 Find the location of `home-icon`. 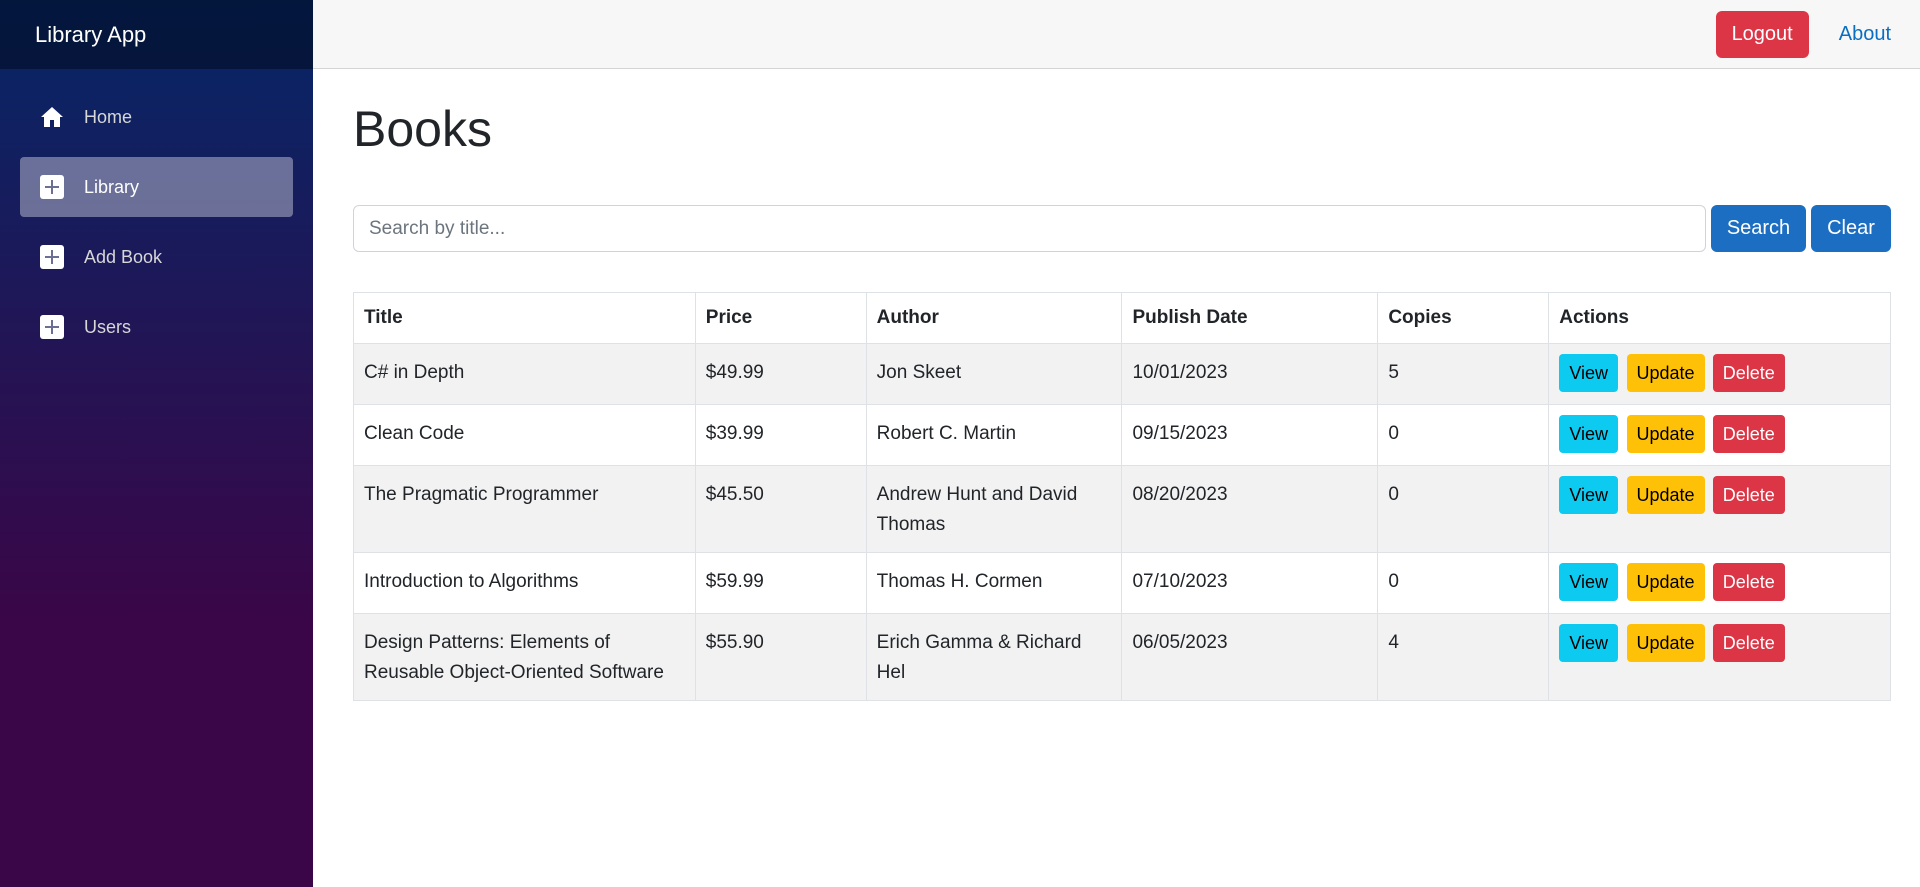

home-icon is located at coordinates (52, 117).